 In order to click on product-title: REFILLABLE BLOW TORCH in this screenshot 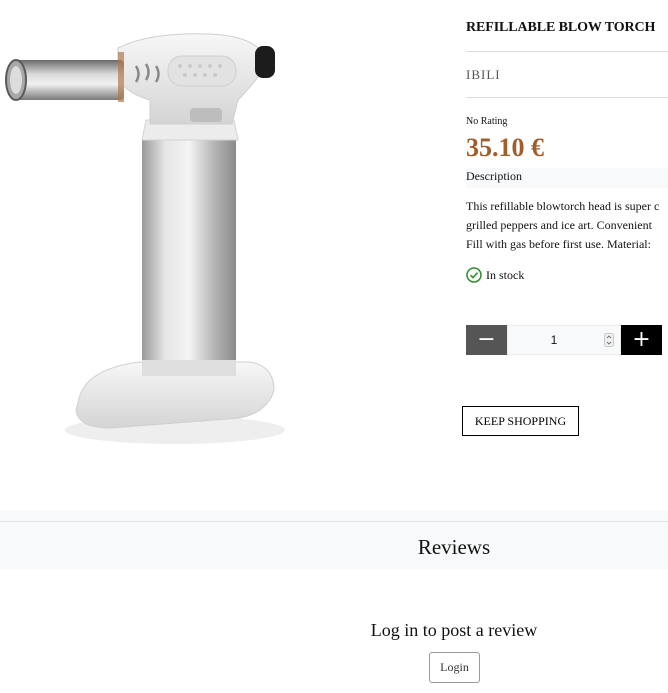, I will do `click(561, 27)`.